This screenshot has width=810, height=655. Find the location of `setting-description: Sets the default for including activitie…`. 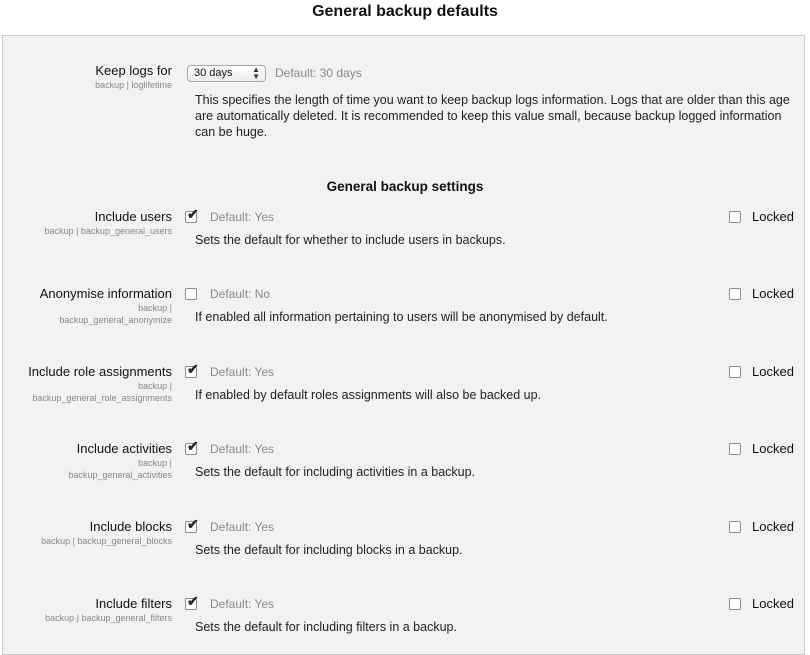

setting-description: Sets the default for including activitie… is located at coordinates (335, 472).